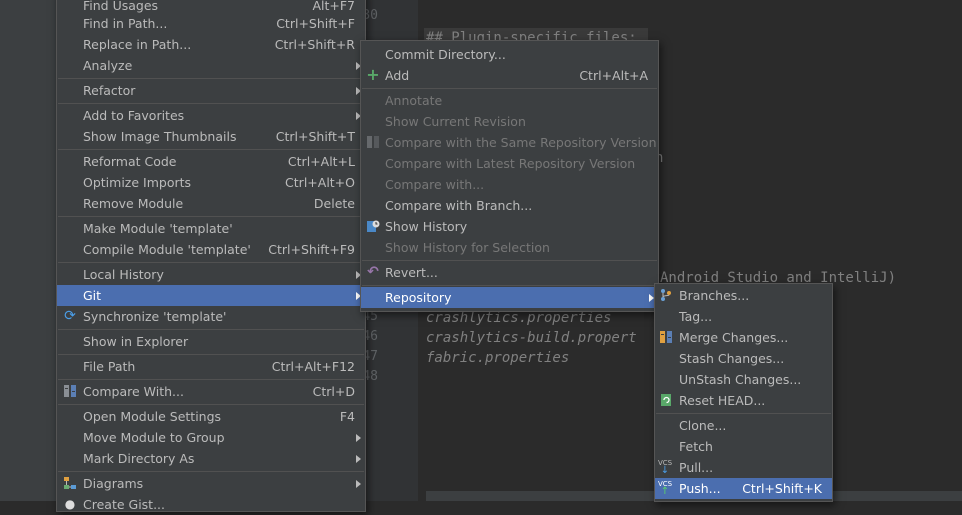 This screenshot has width=962, height=515. I want to click on menu-item-mark-directory-as: Mark Directory As, so click(211, 458).